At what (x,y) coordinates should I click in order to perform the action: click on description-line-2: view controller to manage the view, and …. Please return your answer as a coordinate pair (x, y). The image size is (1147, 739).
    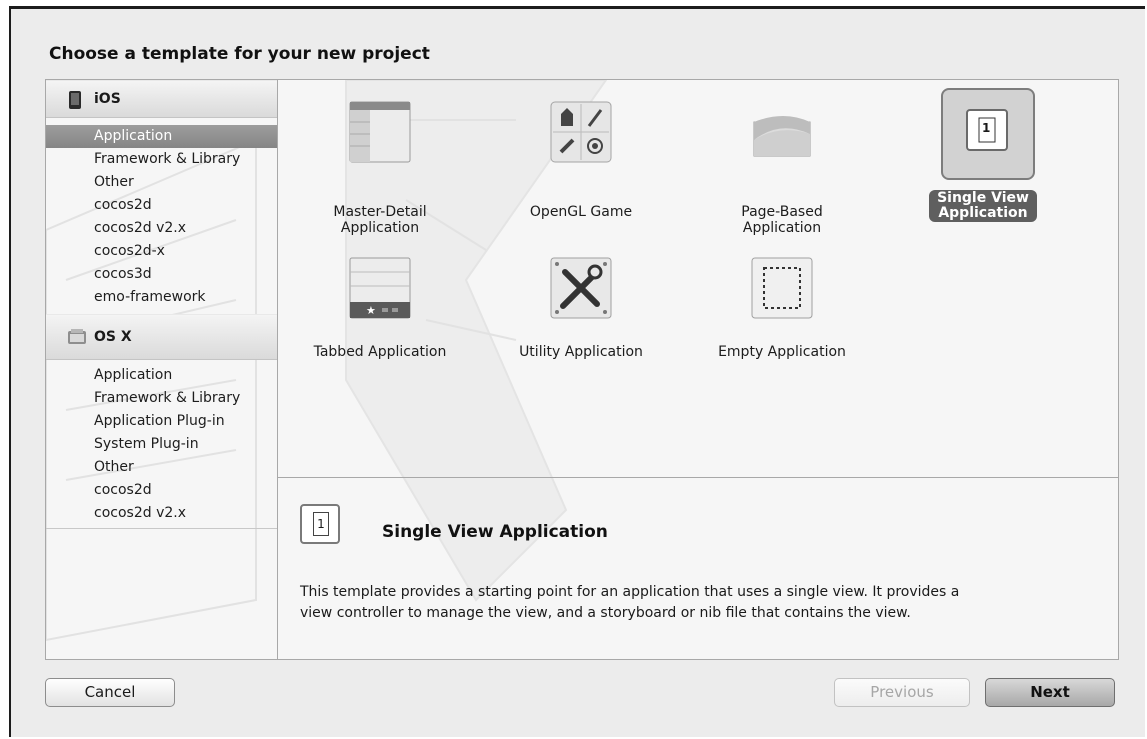
    Looking at the image, I should click on (605, 613).